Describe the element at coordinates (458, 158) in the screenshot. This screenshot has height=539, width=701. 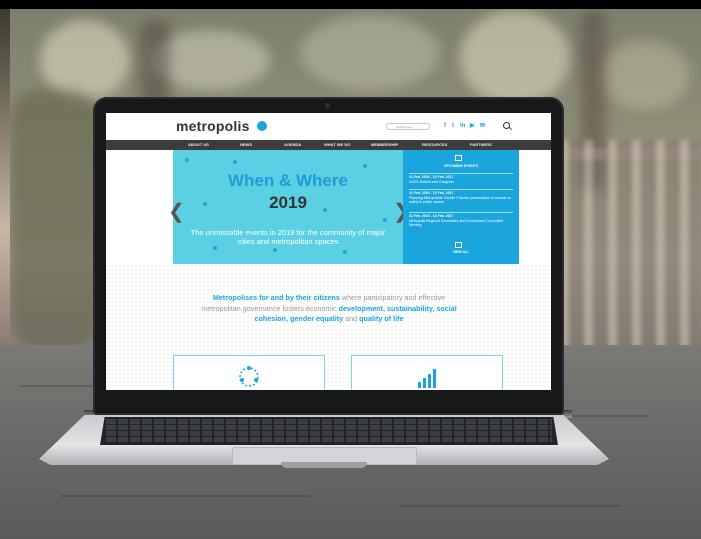
I see `calendar-icon` at that location.